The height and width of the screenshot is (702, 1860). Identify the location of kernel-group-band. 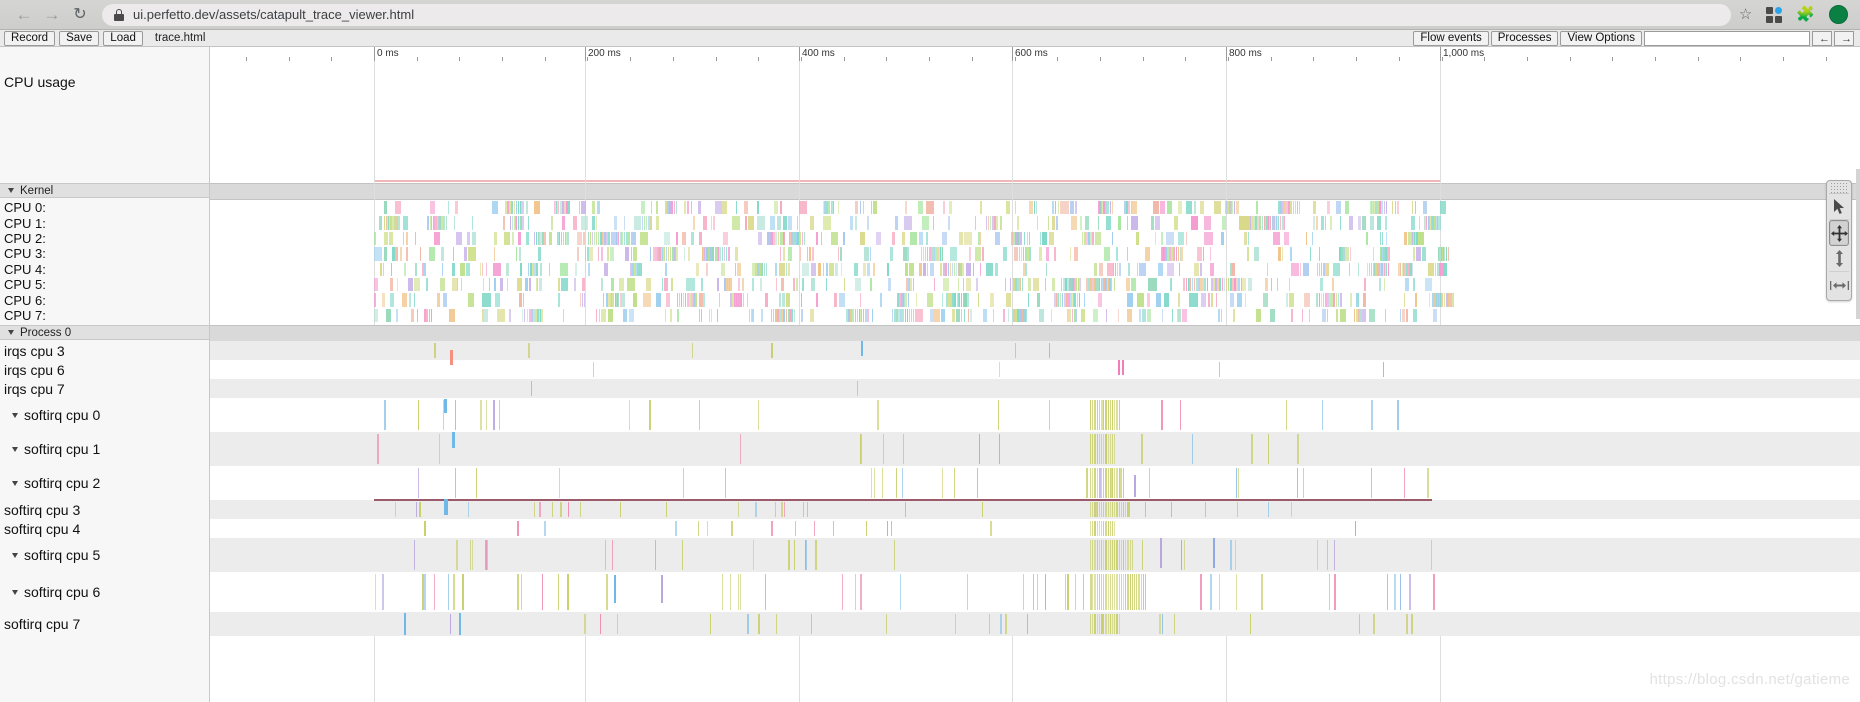
(1035, 191).